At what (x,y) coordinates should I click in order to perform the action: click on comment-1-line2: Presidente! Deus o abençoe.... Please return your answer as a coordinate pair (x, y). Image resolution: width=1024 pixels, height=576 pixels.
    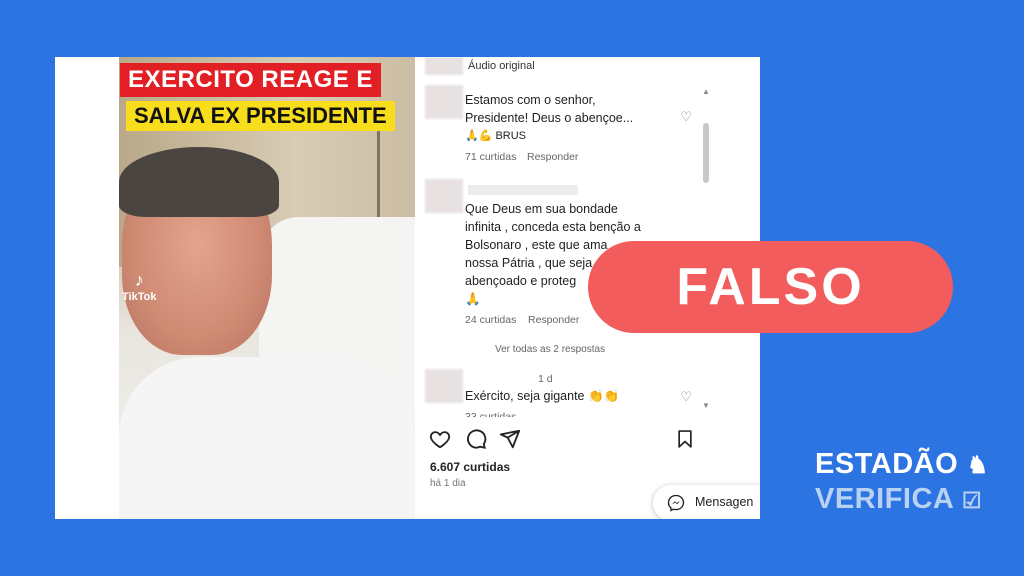
    Looking at the image, I should click on (549, 118).